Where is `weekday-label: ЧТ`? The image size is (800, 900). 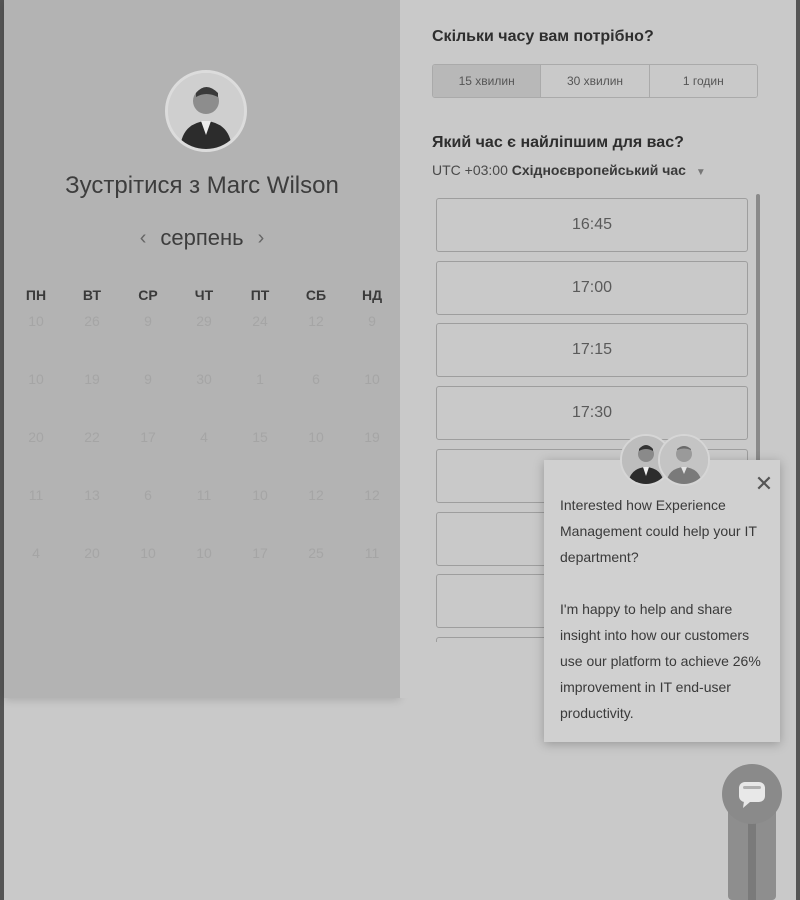
weekday-label: ЧТ is located at coordinates (204, 295).